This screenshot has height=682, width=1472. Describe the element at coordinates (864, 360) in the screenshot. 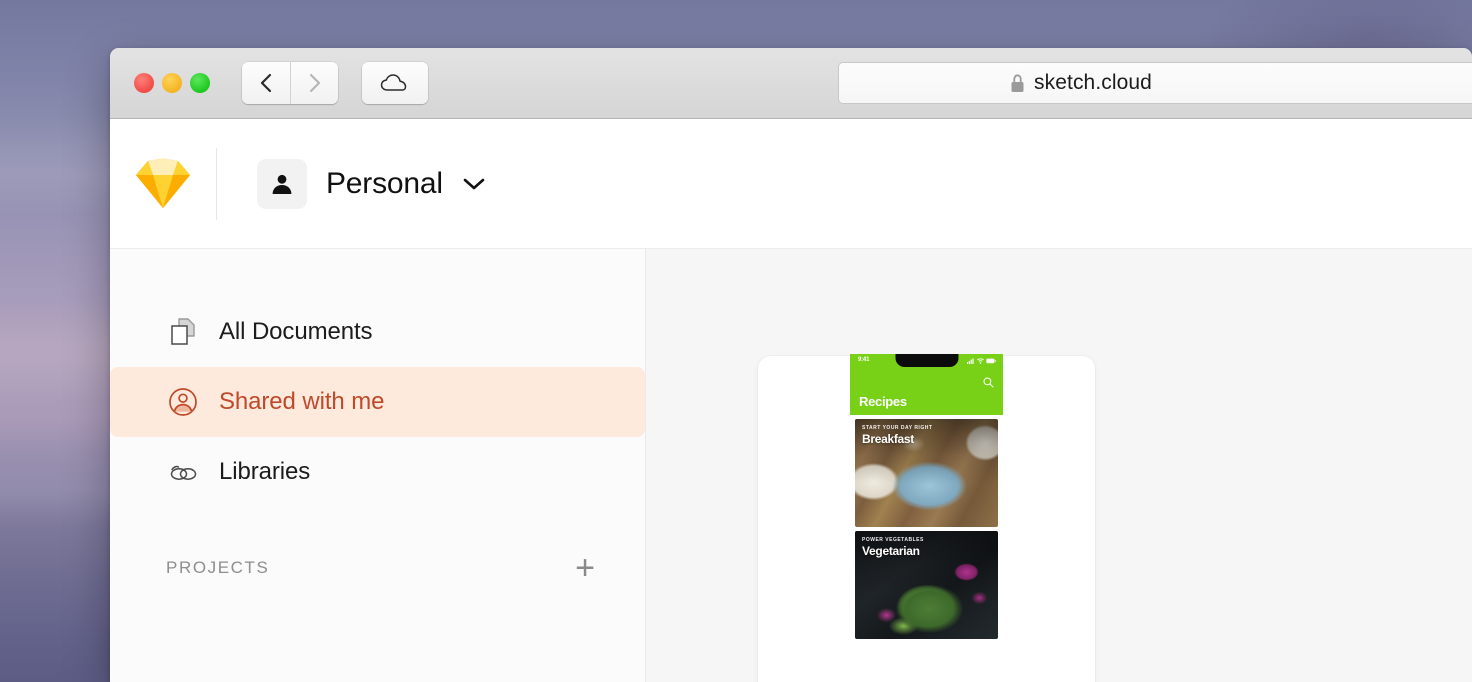

I see `status-time: 9:41` at that location.